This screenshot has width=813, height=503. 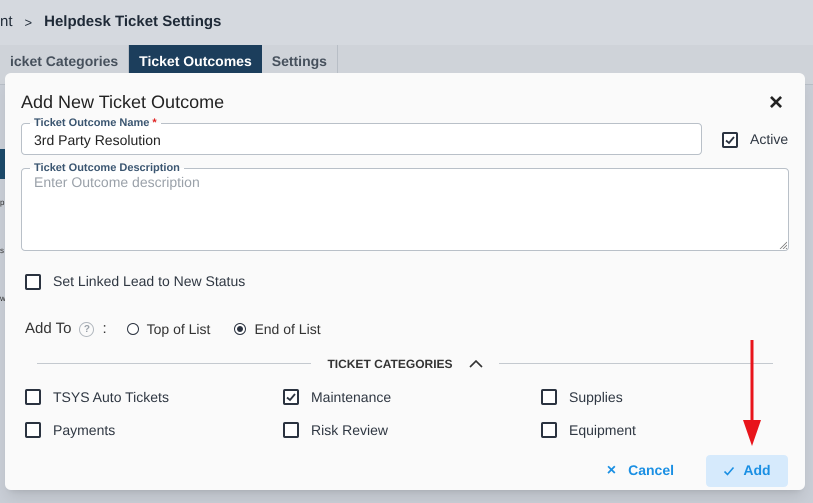 What do you see at coordinates (390, 364) in the screenshot?
I see `section-title: TICKET CATEGORIES` at bounding box center [390, 364].